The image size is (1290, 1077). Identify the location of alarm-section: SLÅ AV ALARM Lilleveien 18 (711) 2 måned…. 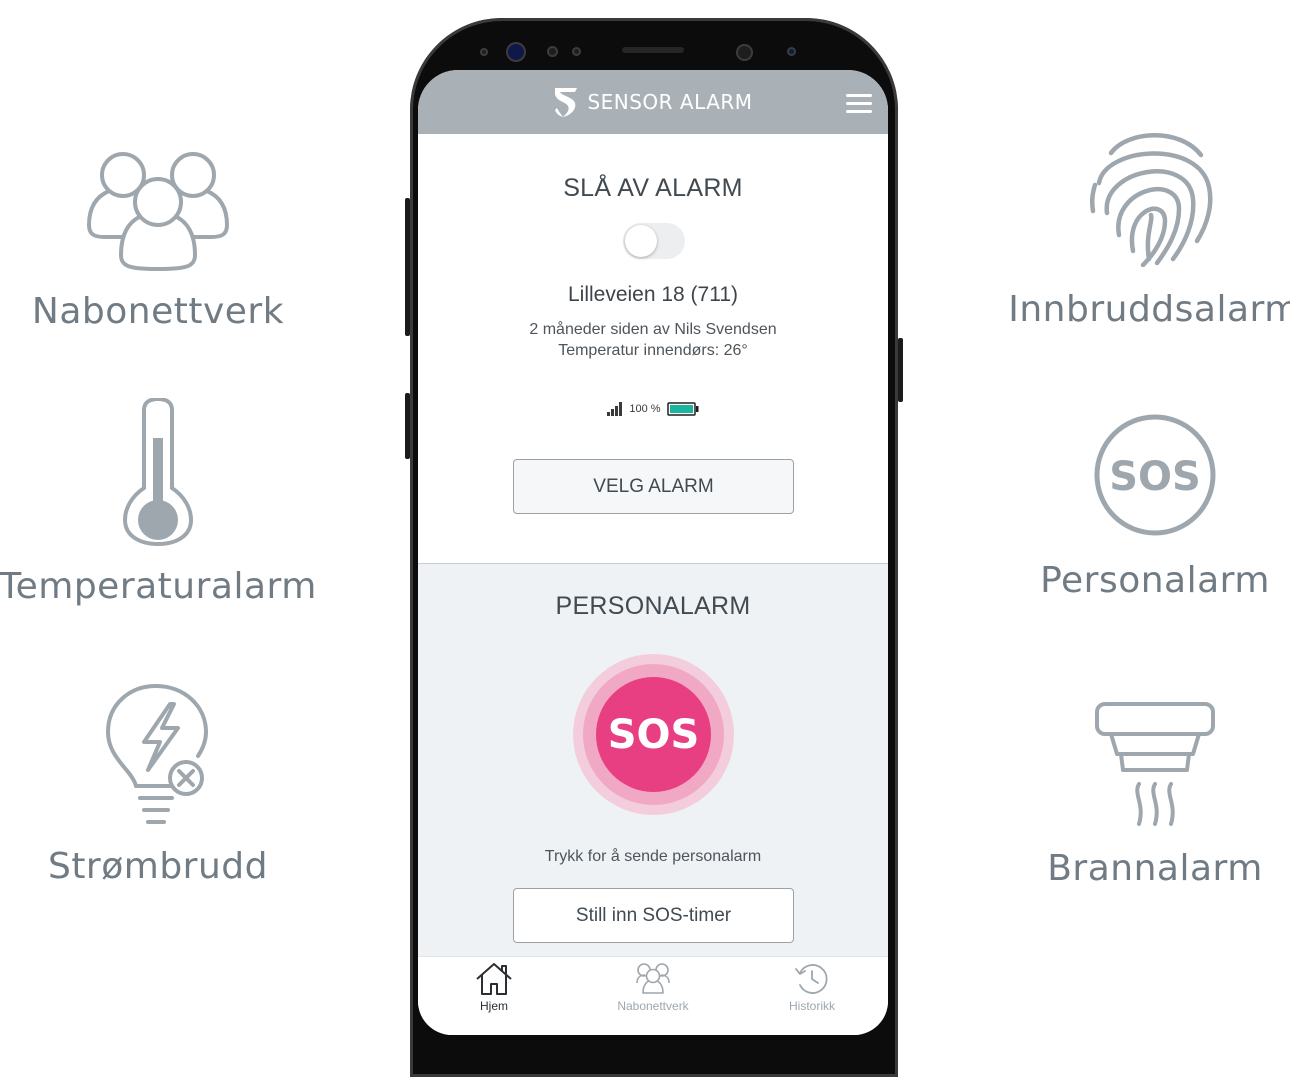
(653, 349).